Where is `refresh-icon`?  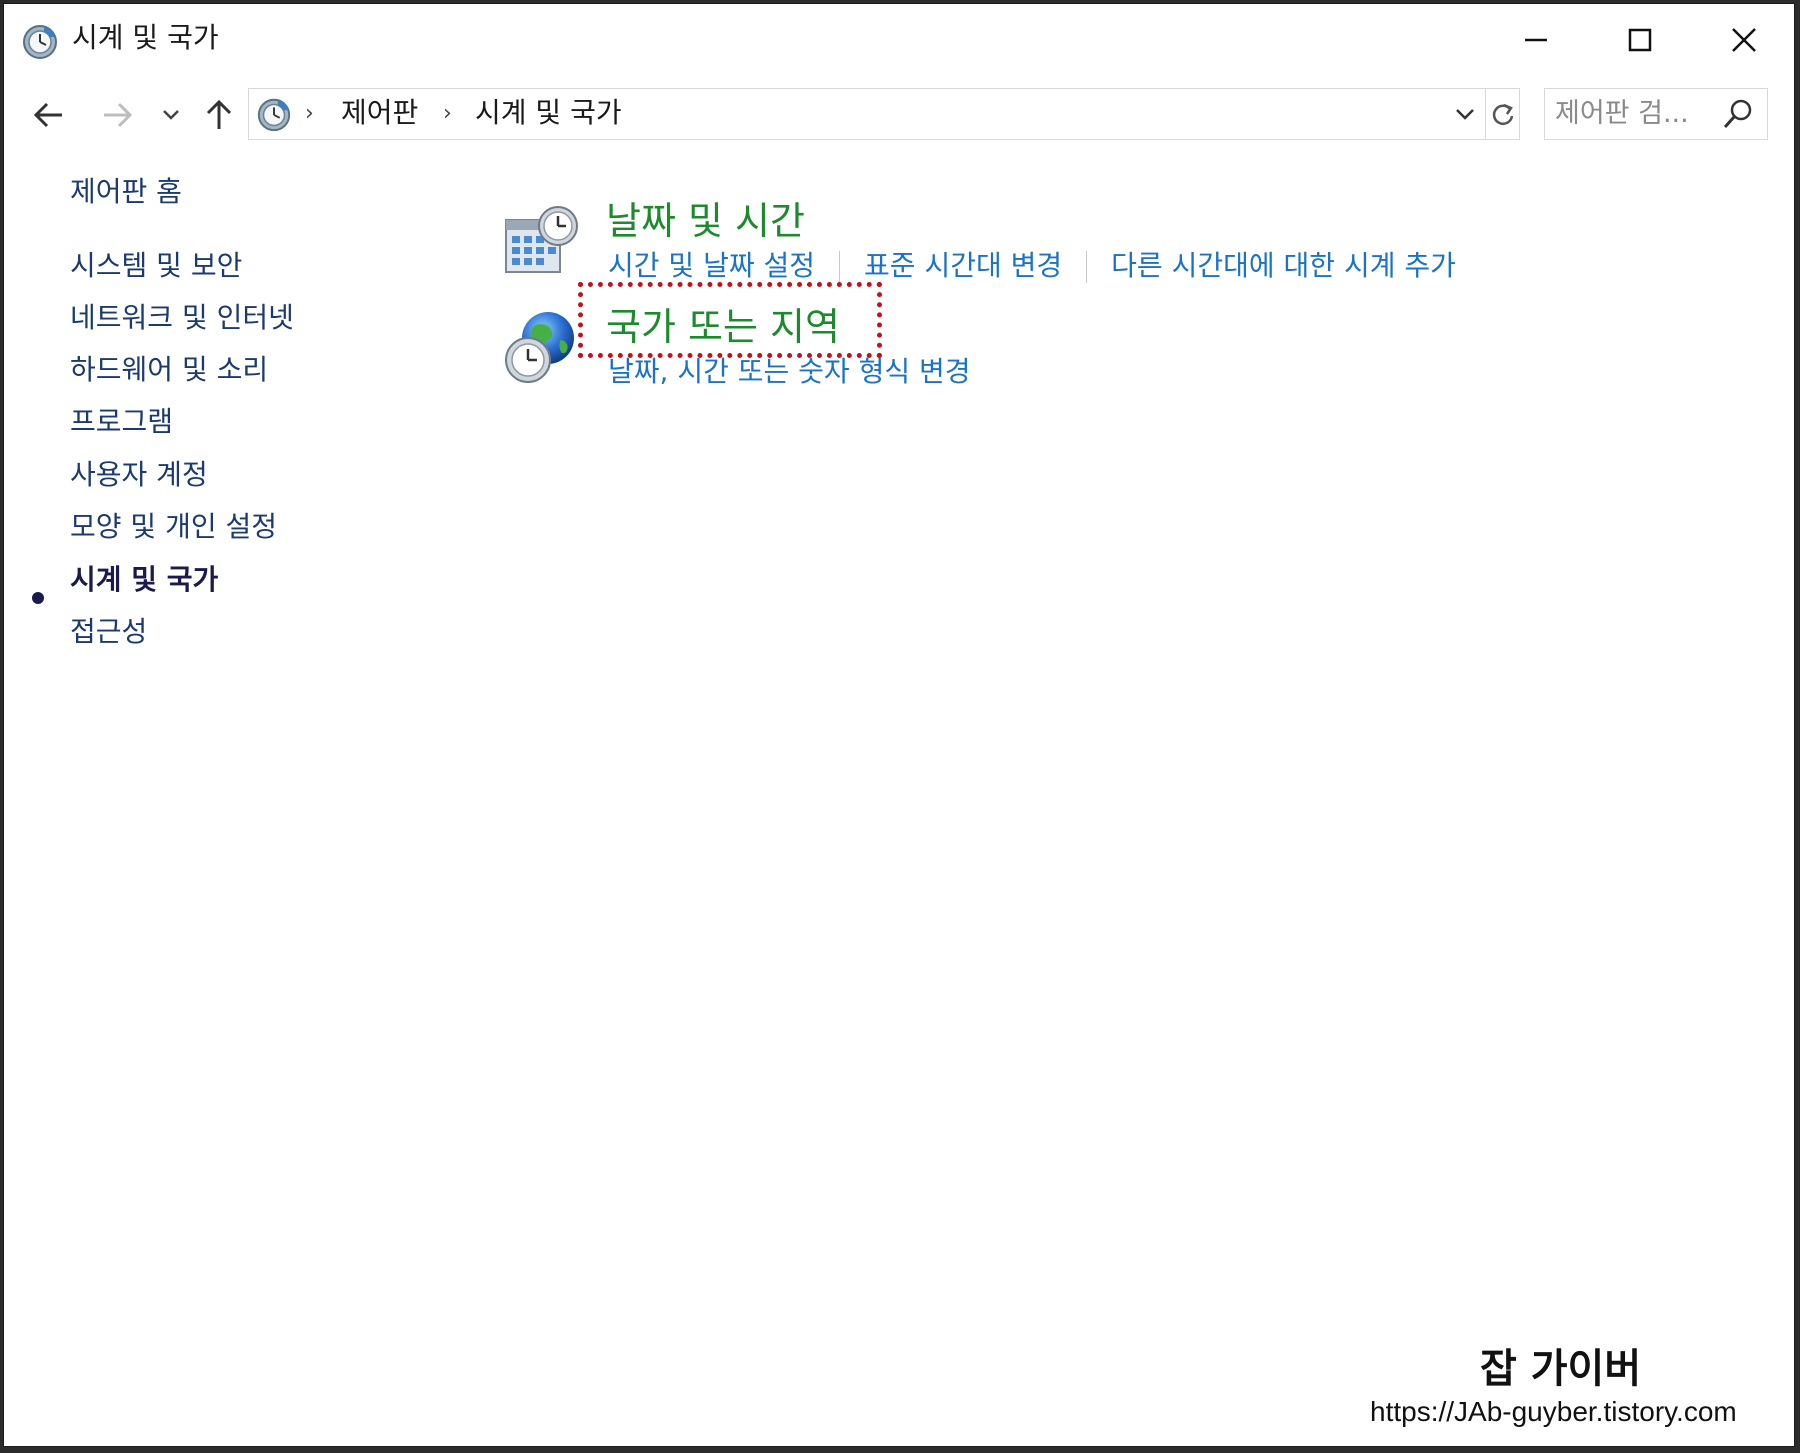 refresh-icon is located at coordinates (1503, 114).